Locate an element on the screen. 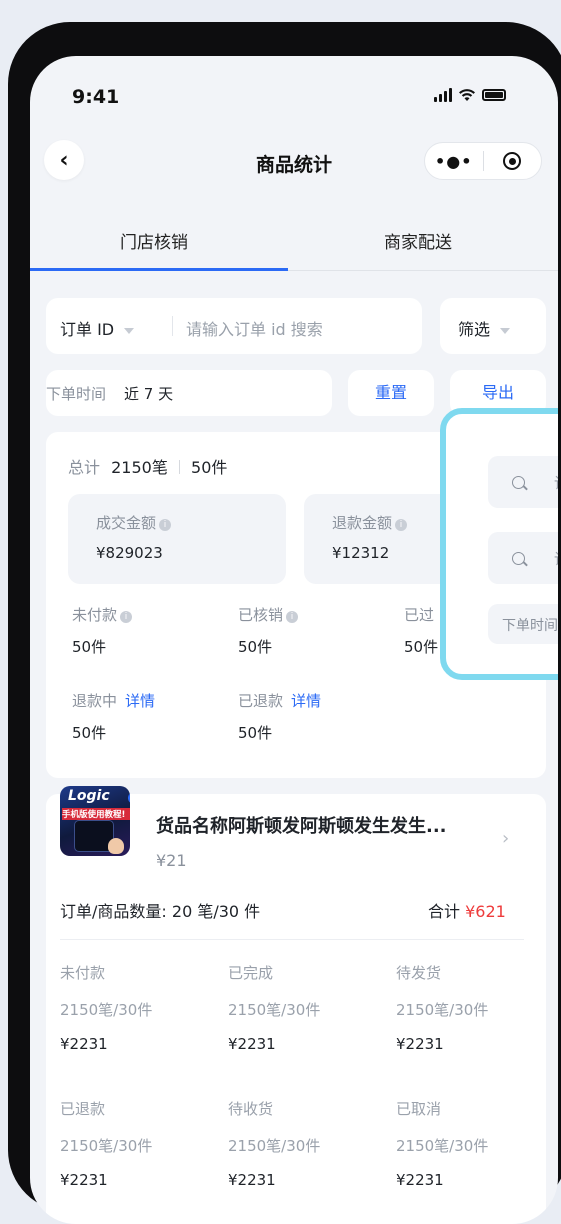 Image resolution: width=561 pixels, height=1224 pixels. refunded-value: 50件 is located at coordinates (255, 733).